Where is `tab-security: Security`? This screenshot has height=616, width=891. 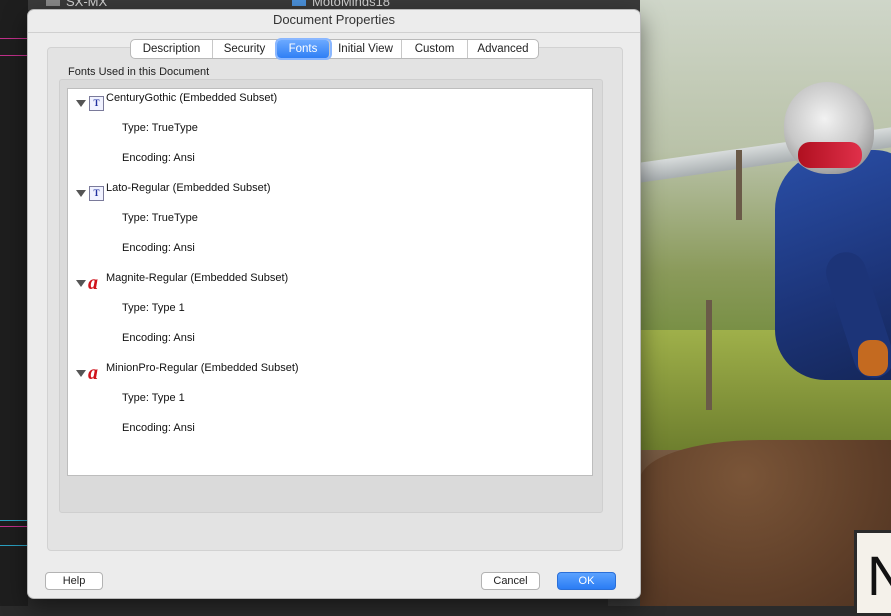 tab-security: Security is located at coordinates (245, 49).